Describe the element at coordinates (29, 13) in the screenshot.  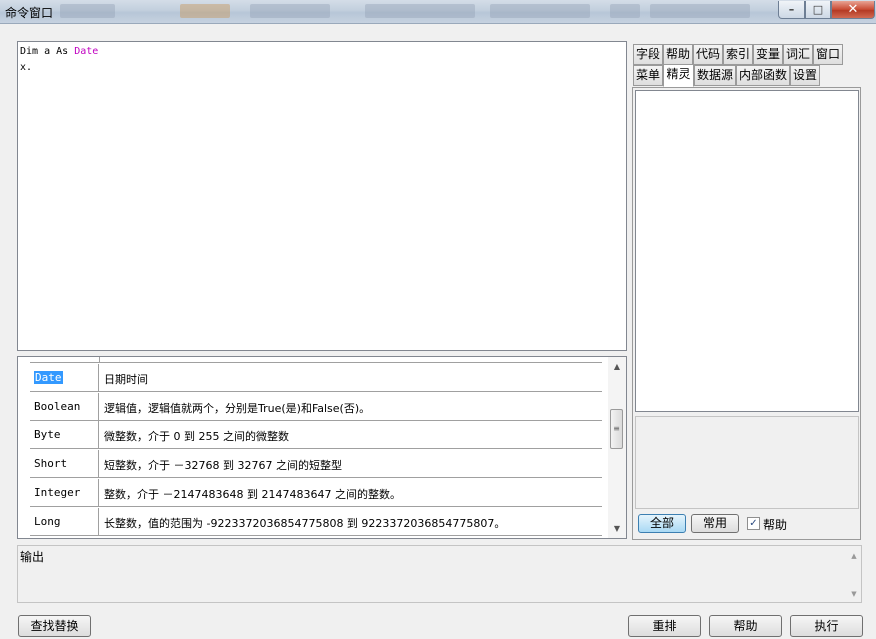
I see `window-title: 命令窗口` at that location.